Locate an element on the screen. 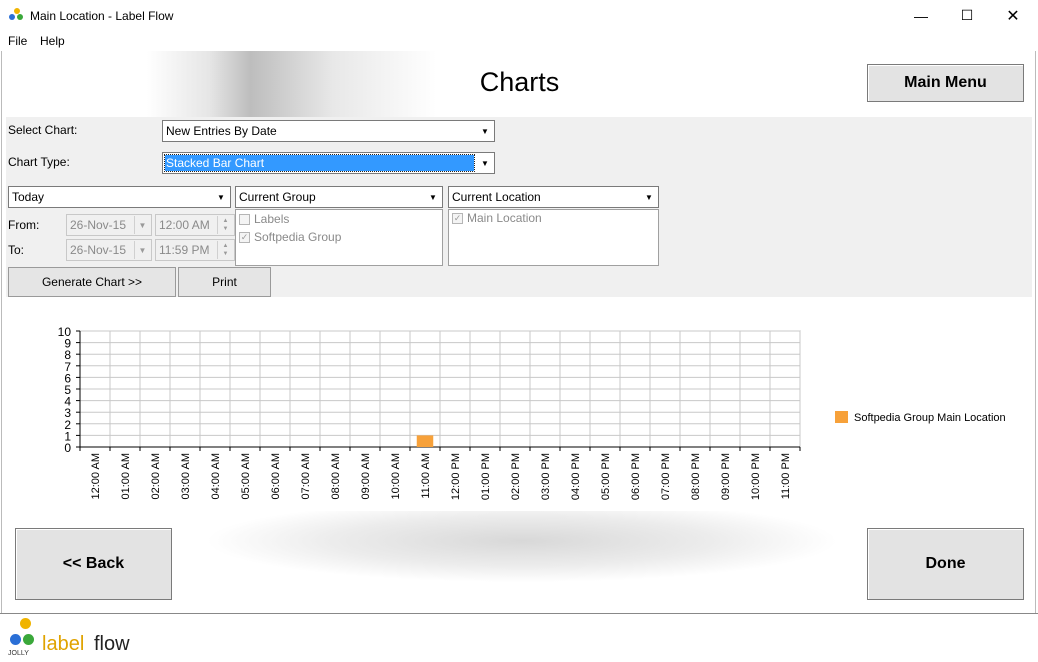  x-tick-label: 05:00 AM is located at coordinates (246, 476).